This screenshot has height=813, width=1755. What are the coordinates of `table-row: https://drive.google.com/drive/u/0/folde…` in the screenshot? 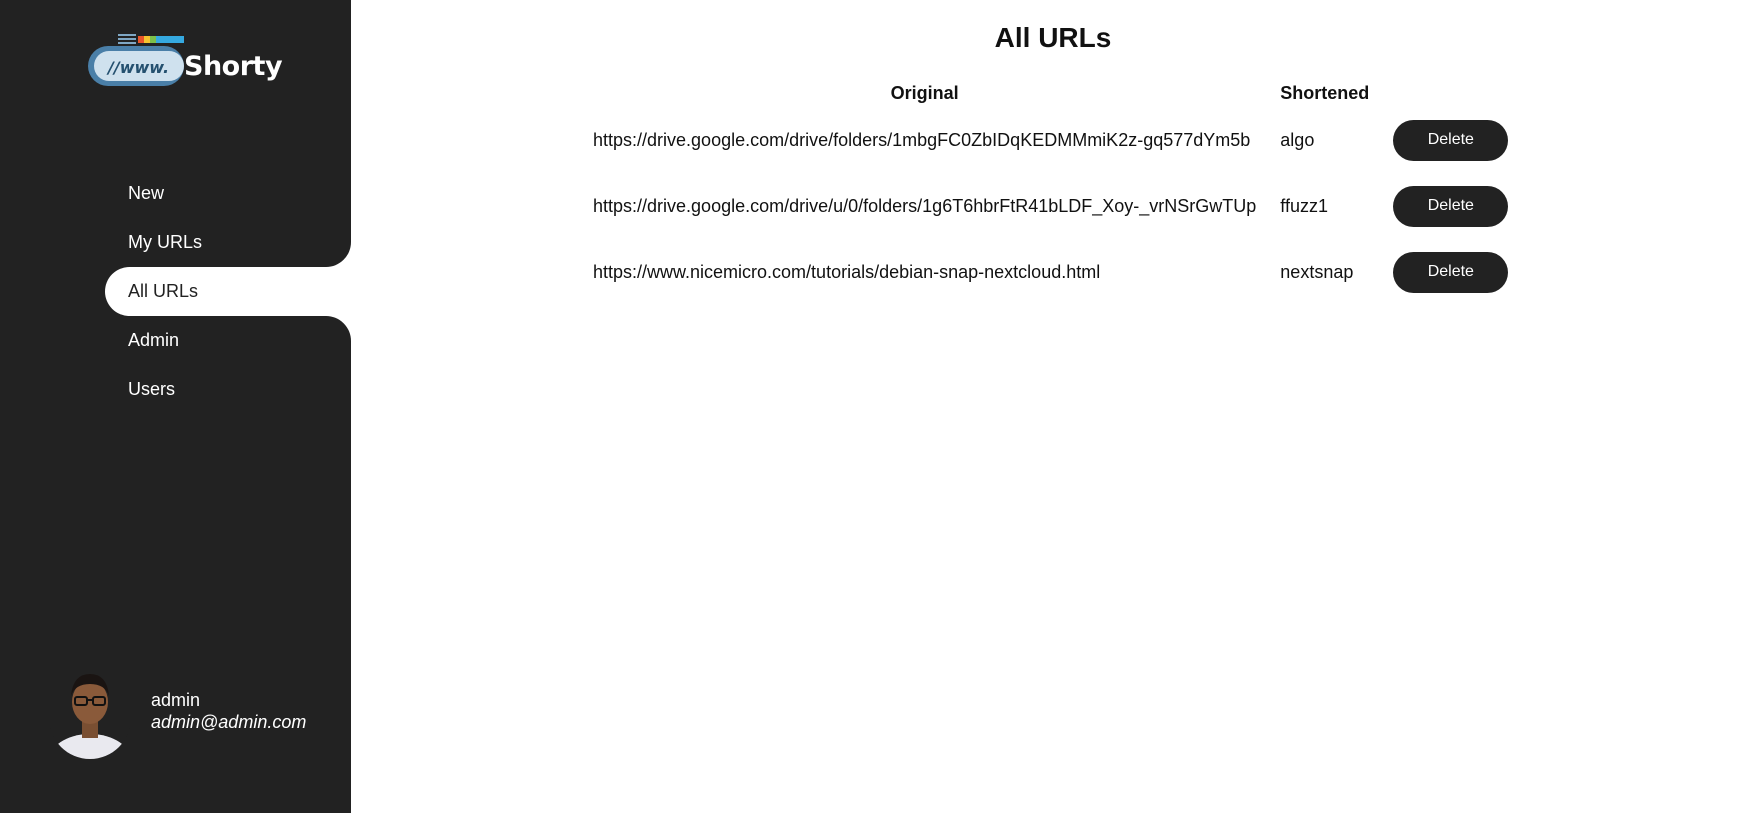 It's located at (1050, 206).